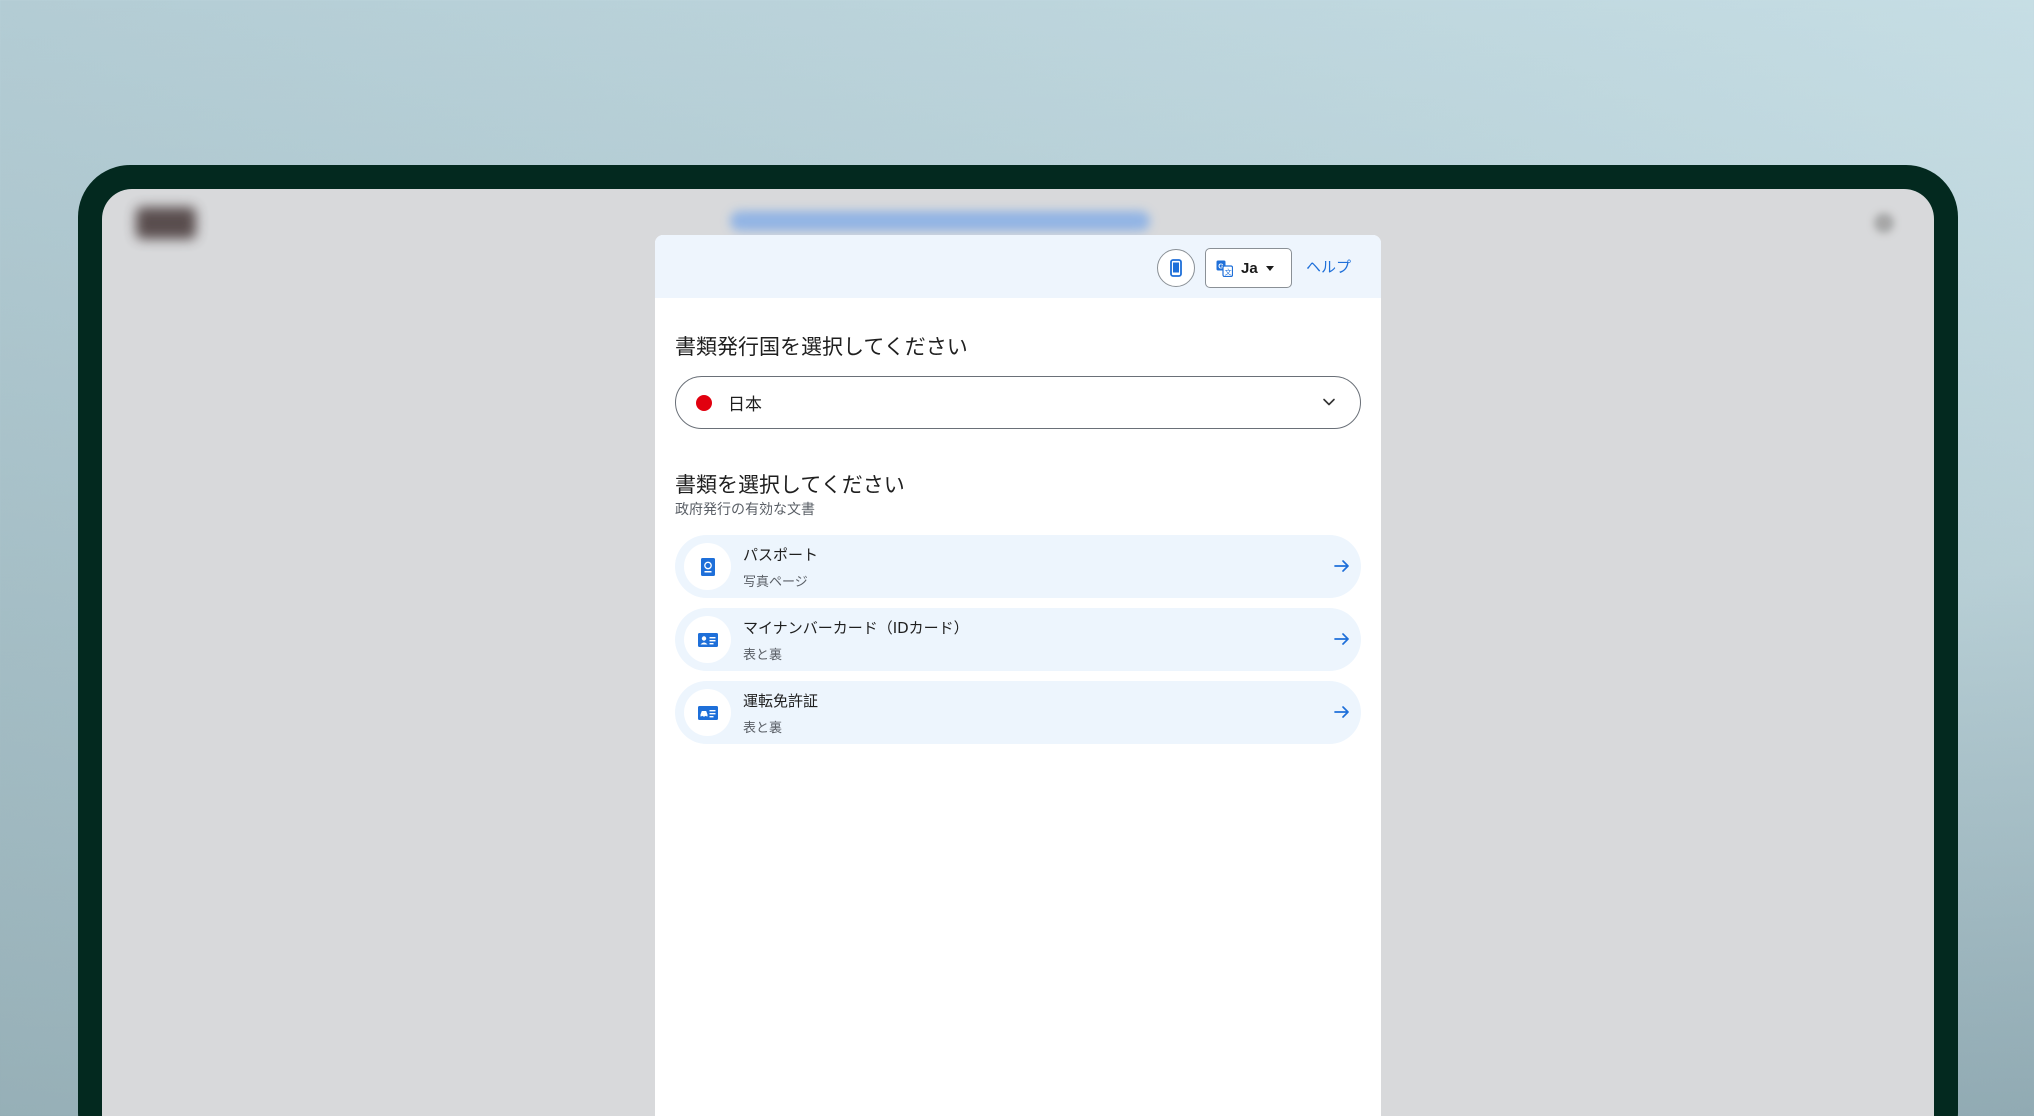  I want to click on smartphone-icon, so click(1176, 268).